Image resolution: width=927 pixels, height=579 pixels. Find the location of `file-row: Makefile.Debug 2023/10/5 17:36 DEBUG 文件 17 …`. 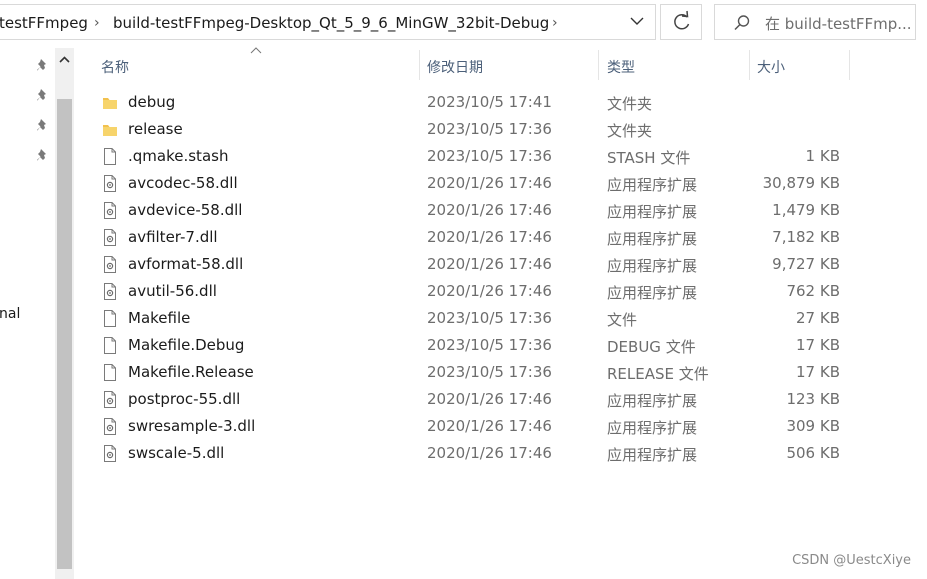

file-row: Makefile.Debug 2023/10/5 17:36 DEBUG 文件 17 … is located at coordinates (480, 345).